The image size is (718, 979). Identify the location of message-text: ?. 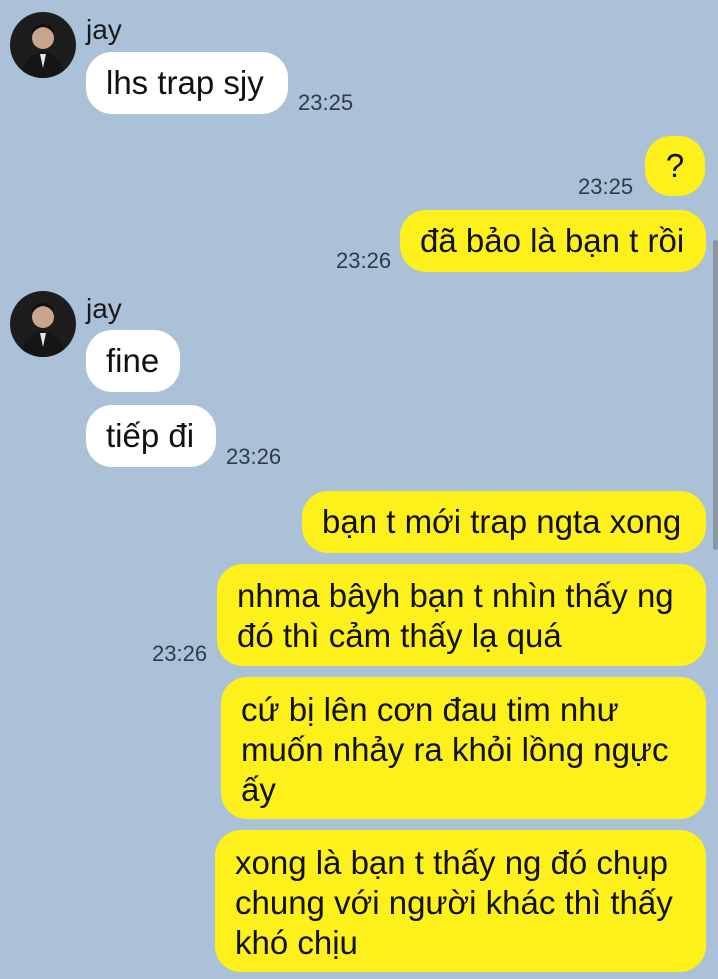
(675, 165).